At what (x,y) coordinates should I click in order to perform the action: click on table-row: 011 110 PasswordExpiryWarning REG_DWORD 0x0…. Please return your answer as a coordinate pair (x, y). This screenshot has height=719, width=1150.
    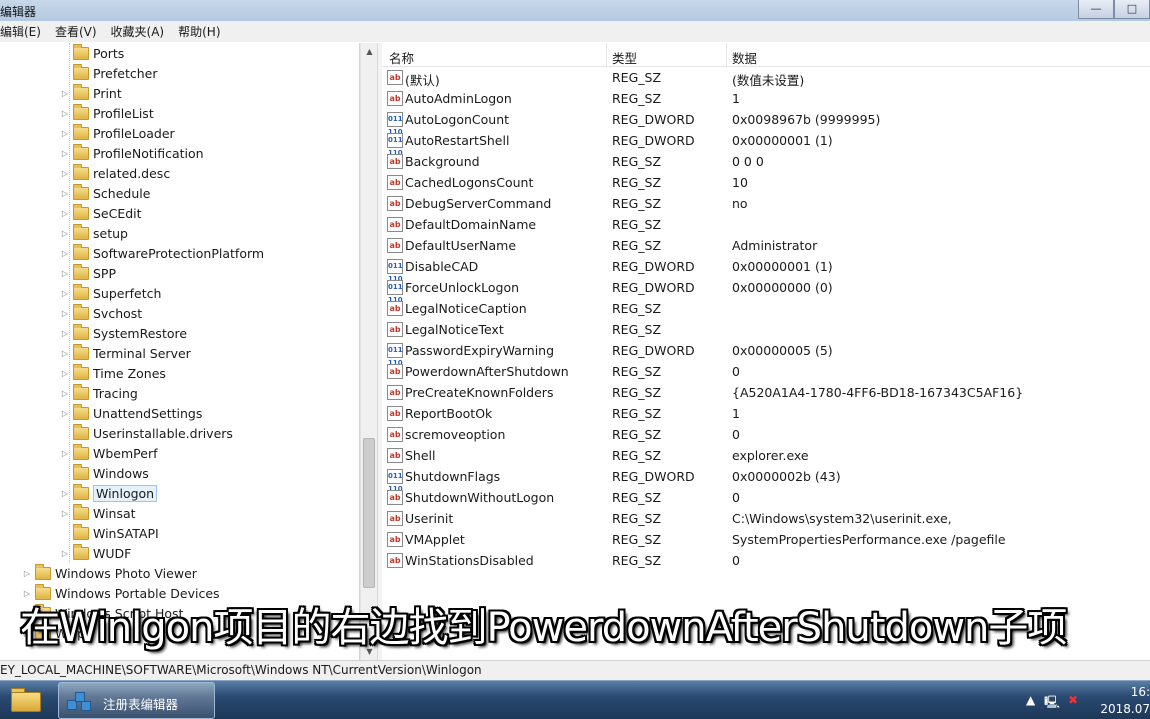
    Looking at the image, I should click on (766, 353).